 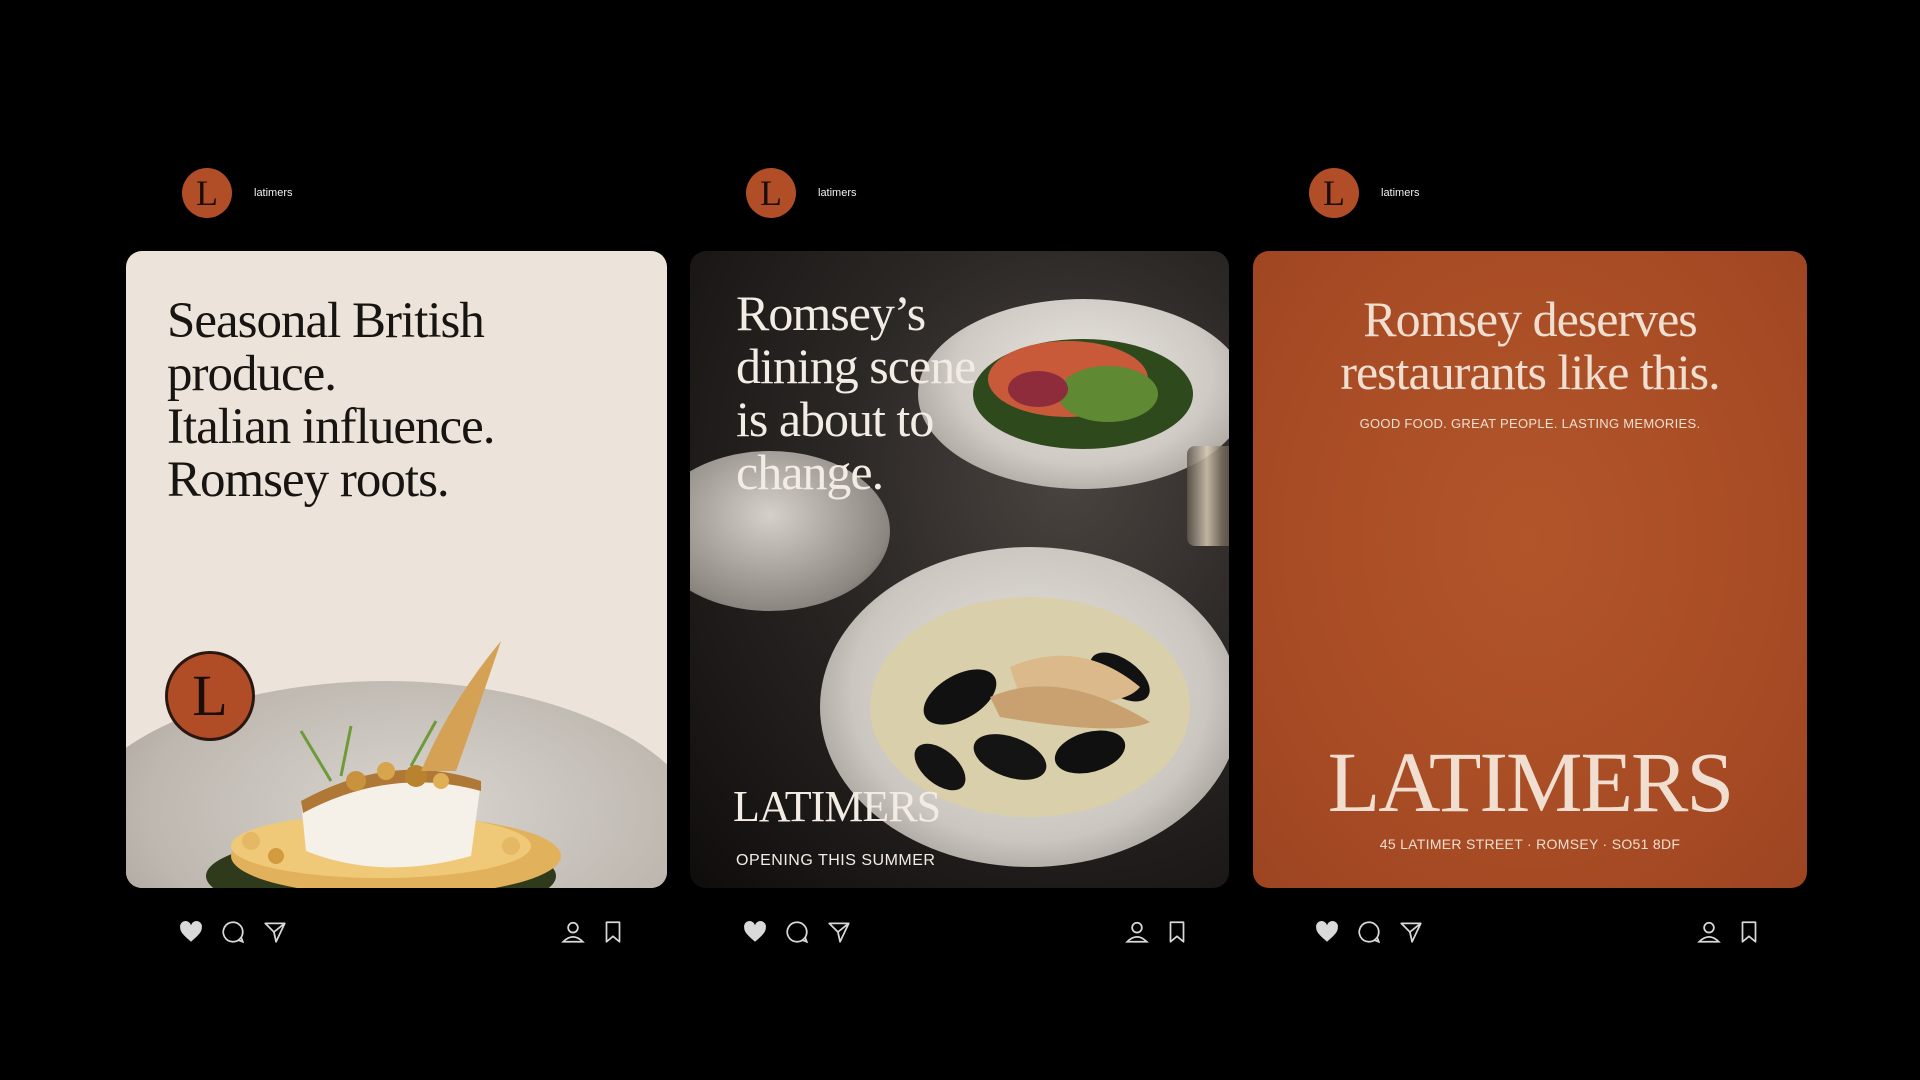 I want to click on address: 45 LATIMER STREET · ROMSEY · SO51 8DF, so click(x=1530, y=844).